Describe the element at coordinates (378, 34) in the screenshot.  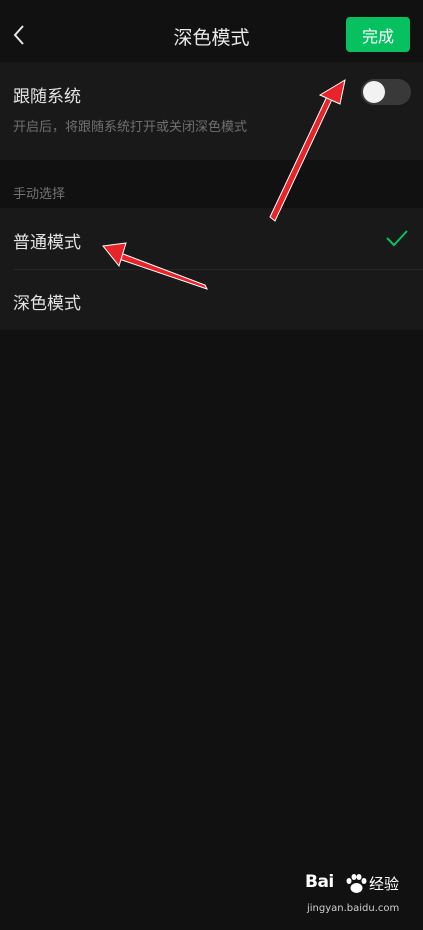
I see `done-button: 完成` at that location.